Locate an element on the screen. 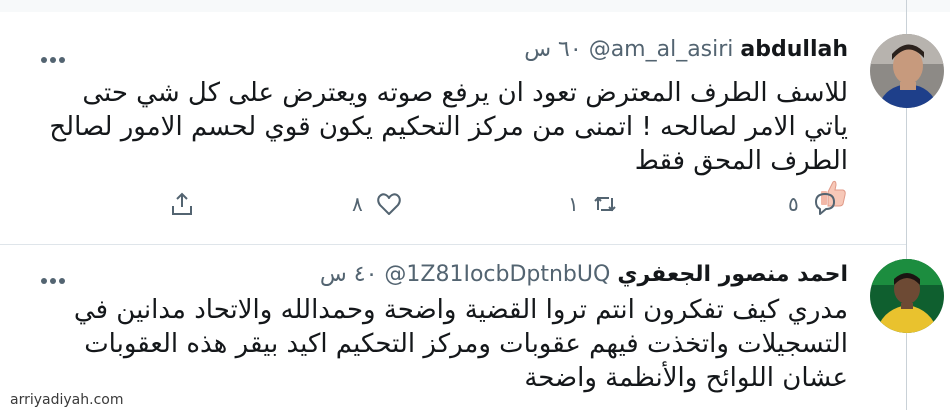 The image size is (950, 410). heart-icon is located at coordinates (389, 204).